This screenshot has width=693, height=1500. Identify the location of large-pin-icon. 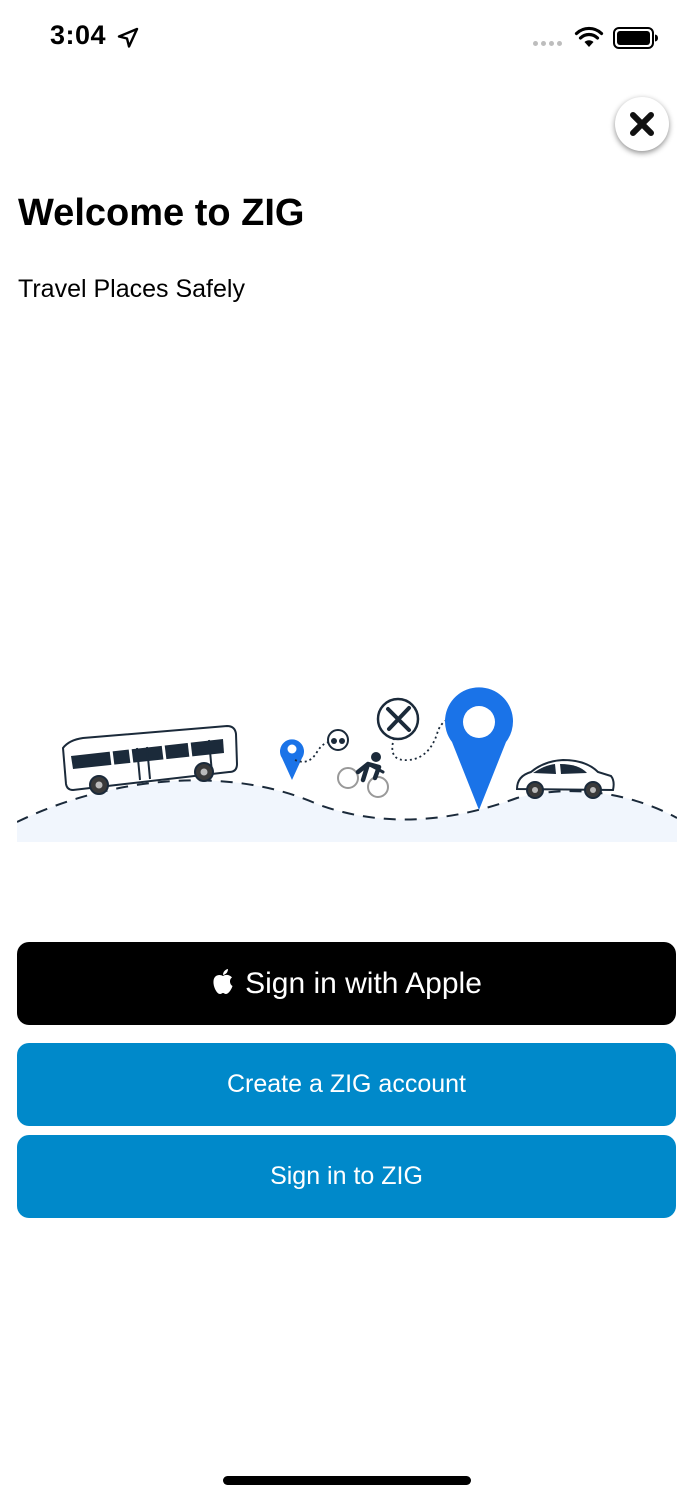
(479, 748).